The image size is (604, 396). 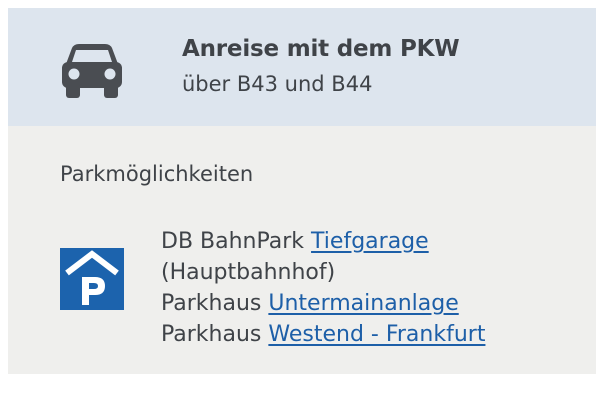 I want to click on tiefgarage-link: Tiefgarage, so click(x=370, y=241).